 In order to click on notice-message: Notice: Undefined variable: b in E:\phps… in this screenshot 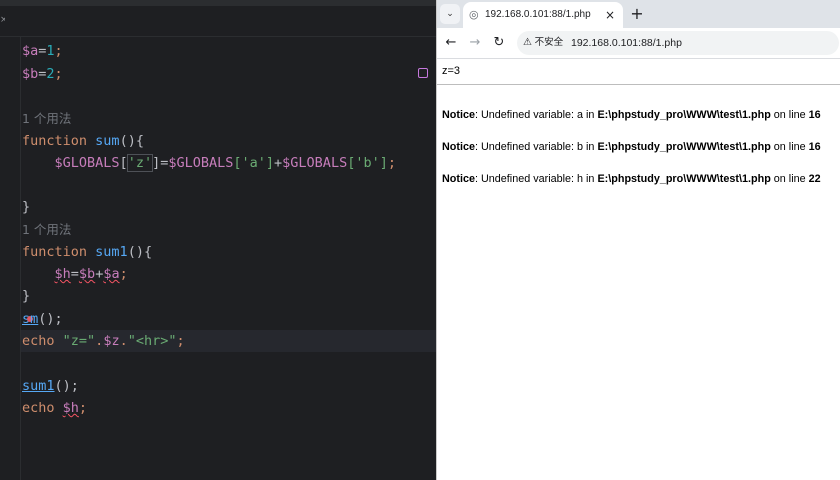, I will do `click(631, 147)`.